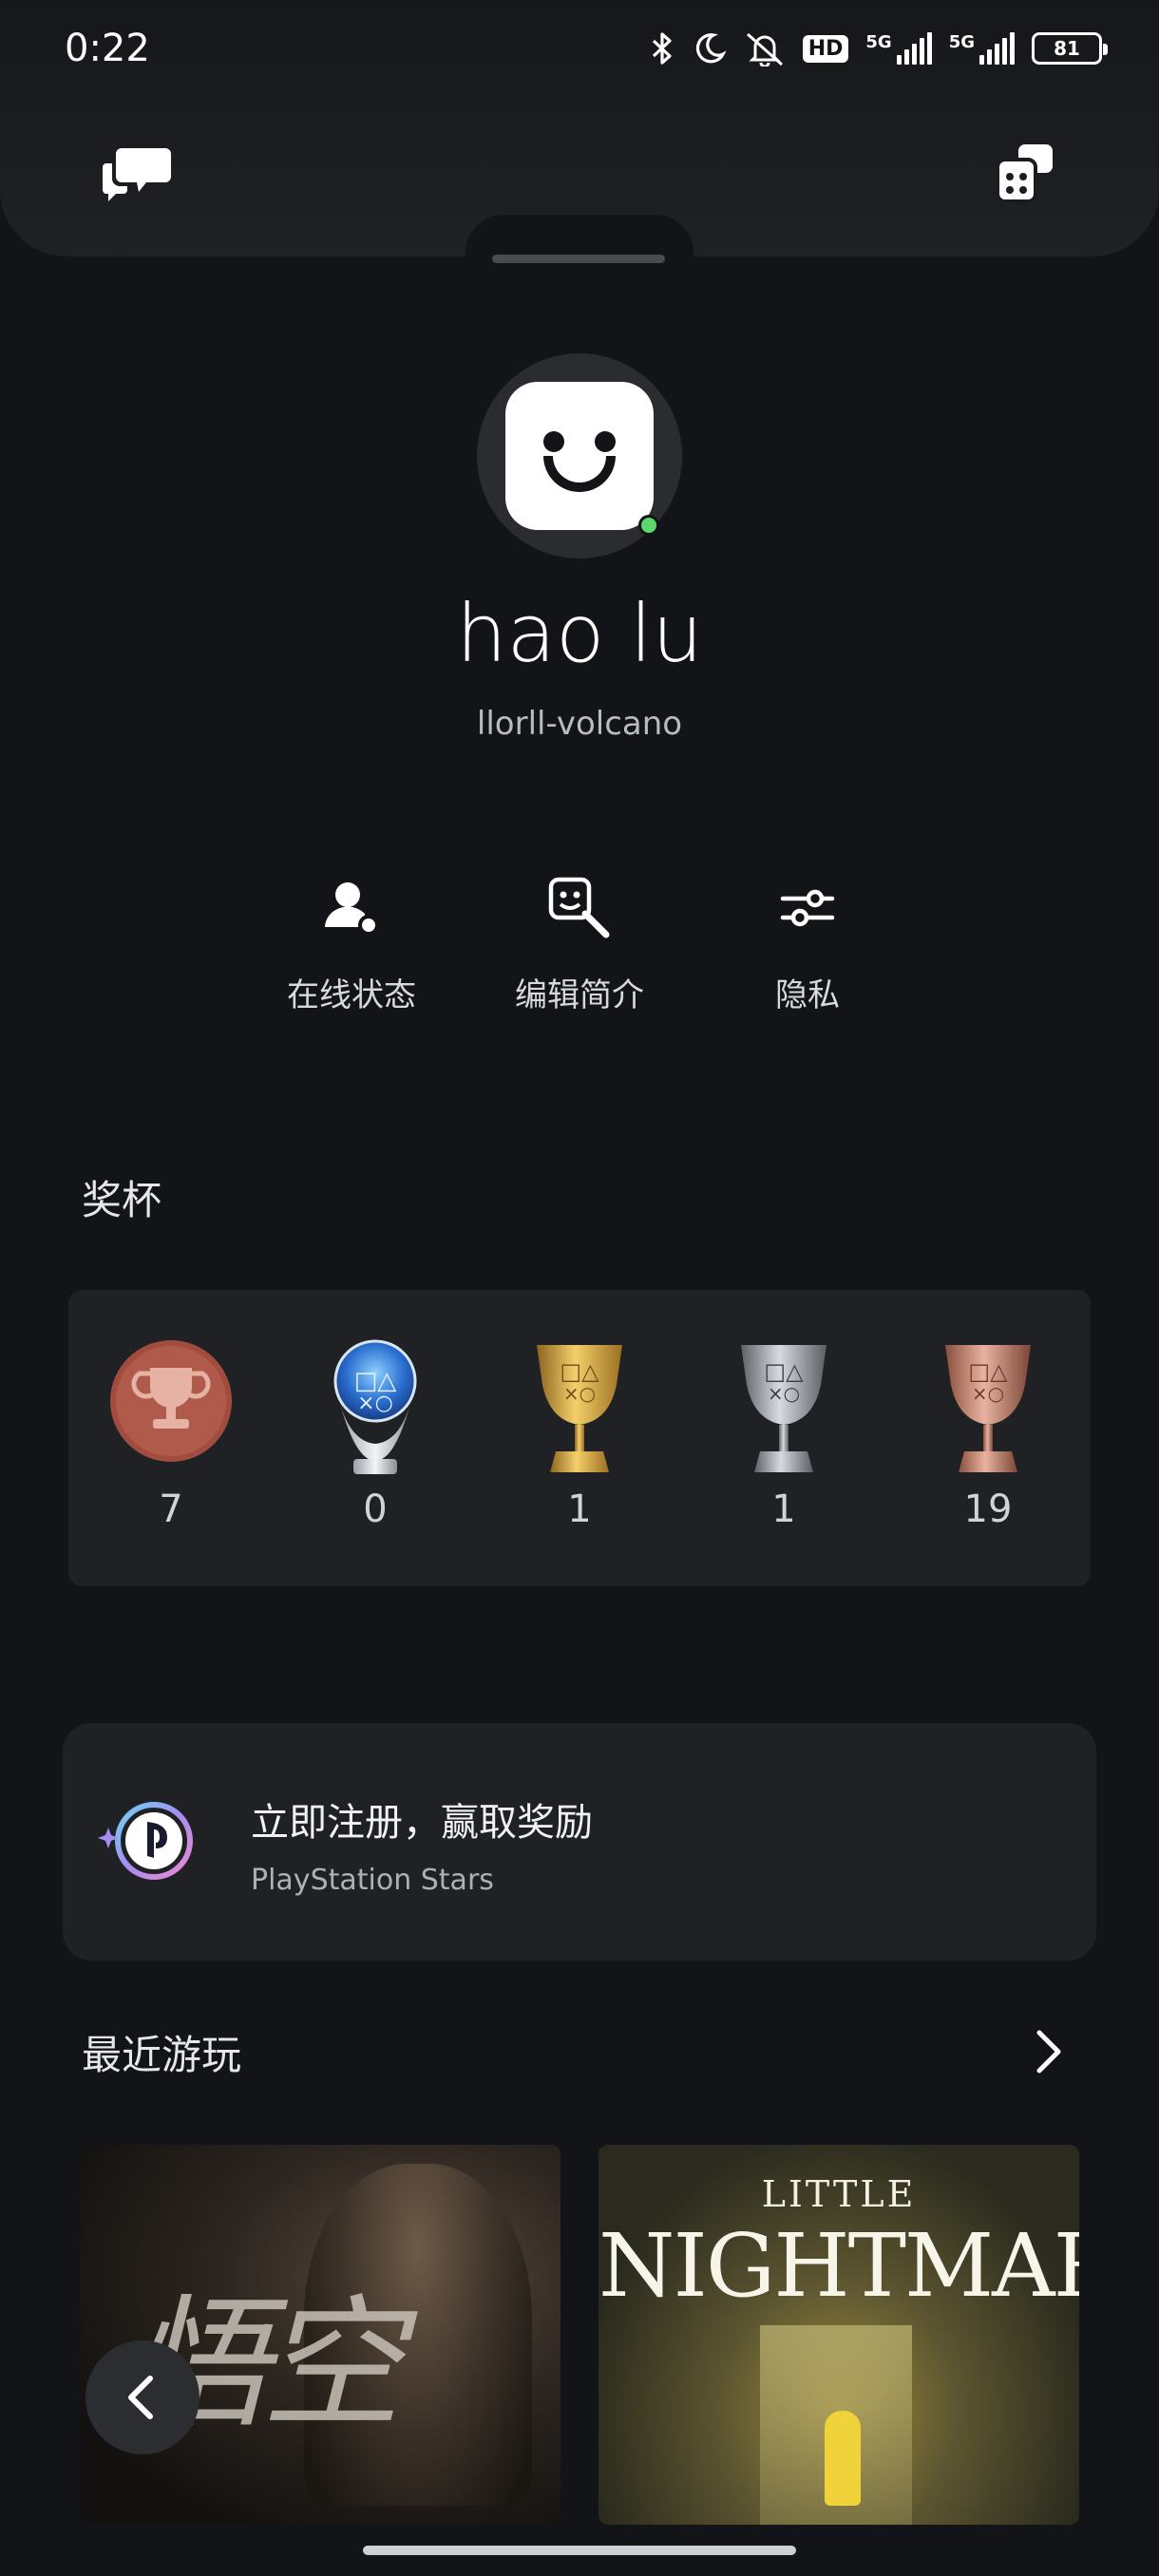 Image resolution: width=1159 pixels, height=2576 pixels. What do you see at coordinates (579, 456) in the screenshot?
I see `avatar-face-icon` at bounding box center [579, 456].